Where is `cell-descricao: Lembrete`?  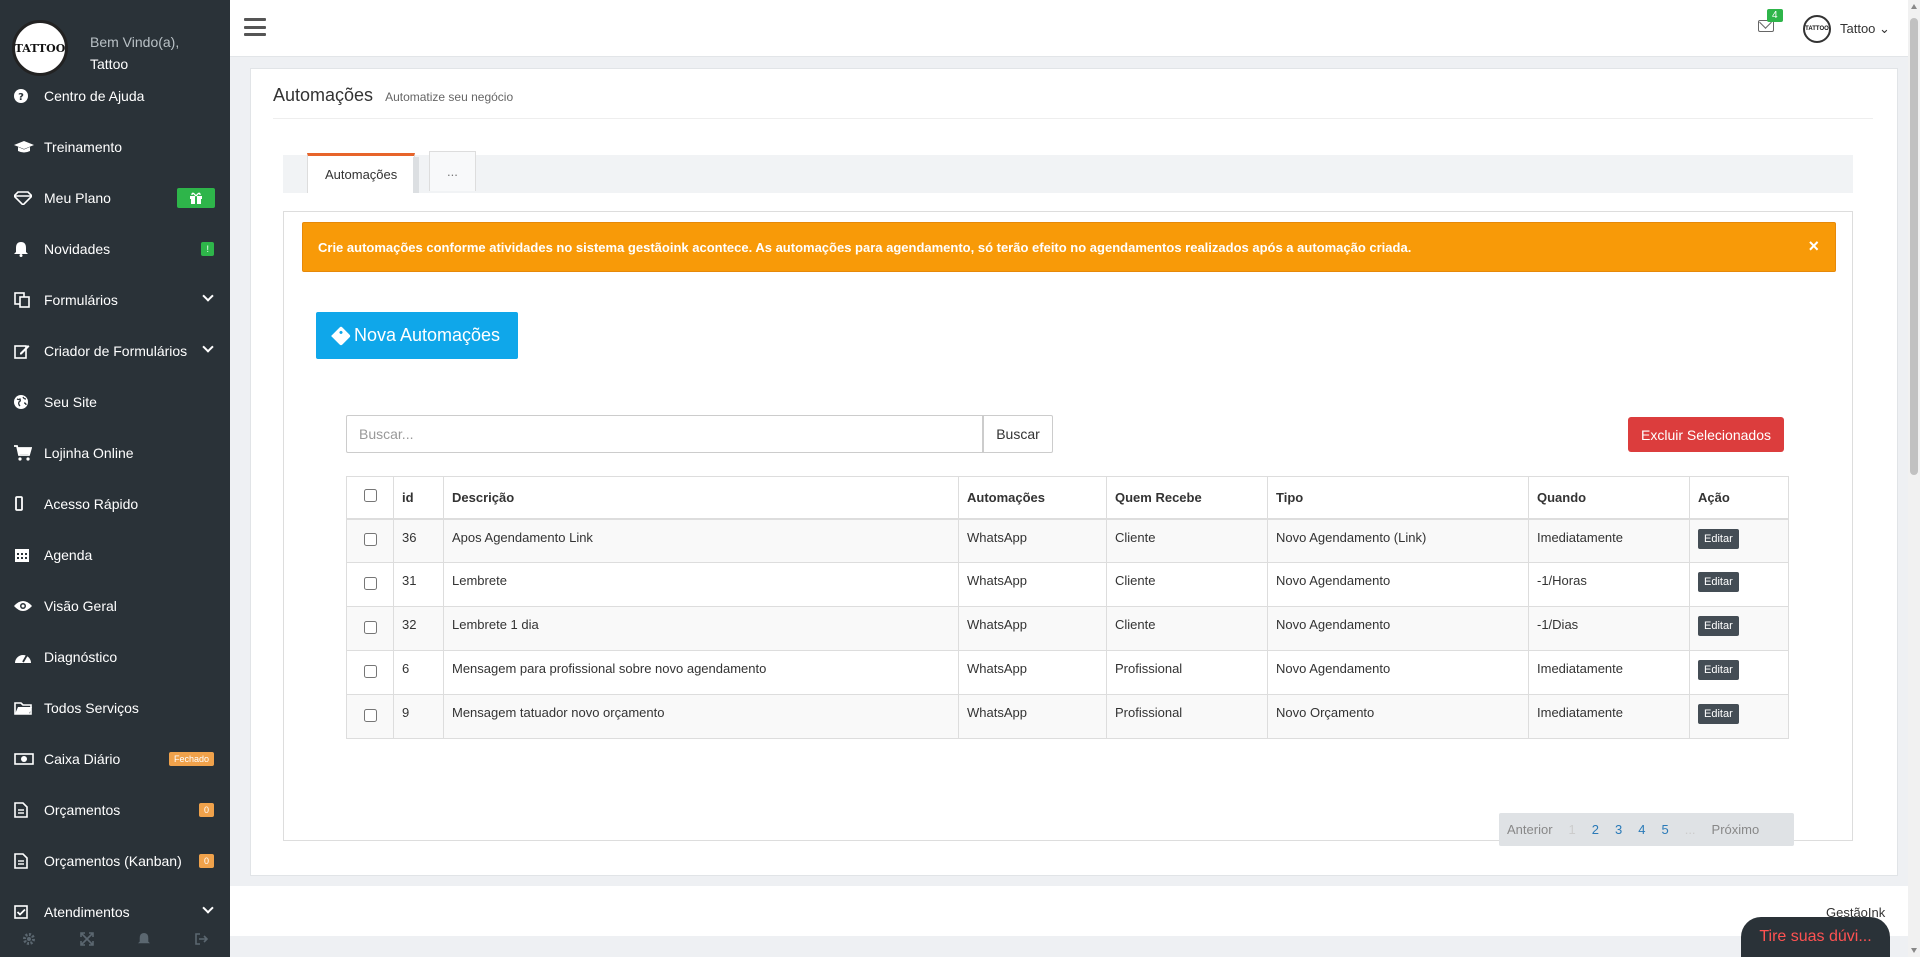
cell-descricao: Lembrete is located at coordinates (701, 584).